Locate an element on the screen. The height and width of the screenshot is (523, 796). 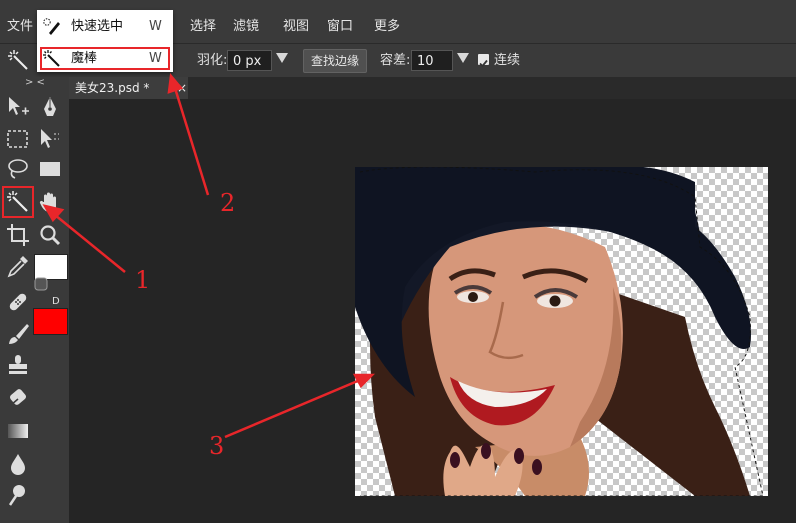
contiguous-checkbox is located at coordinates (483, 61).